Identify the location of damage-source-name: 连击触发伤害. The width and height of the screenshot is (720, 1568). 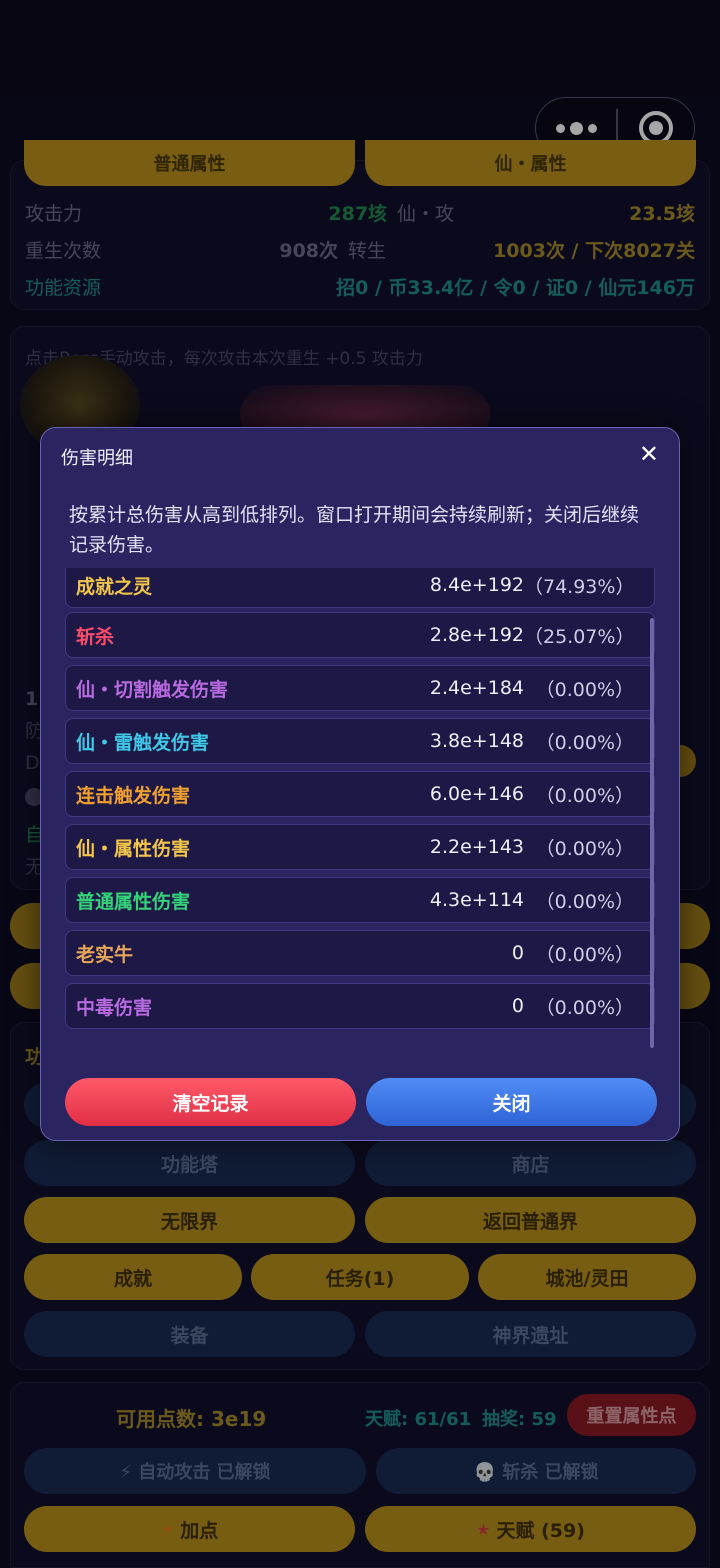
(133, 795).